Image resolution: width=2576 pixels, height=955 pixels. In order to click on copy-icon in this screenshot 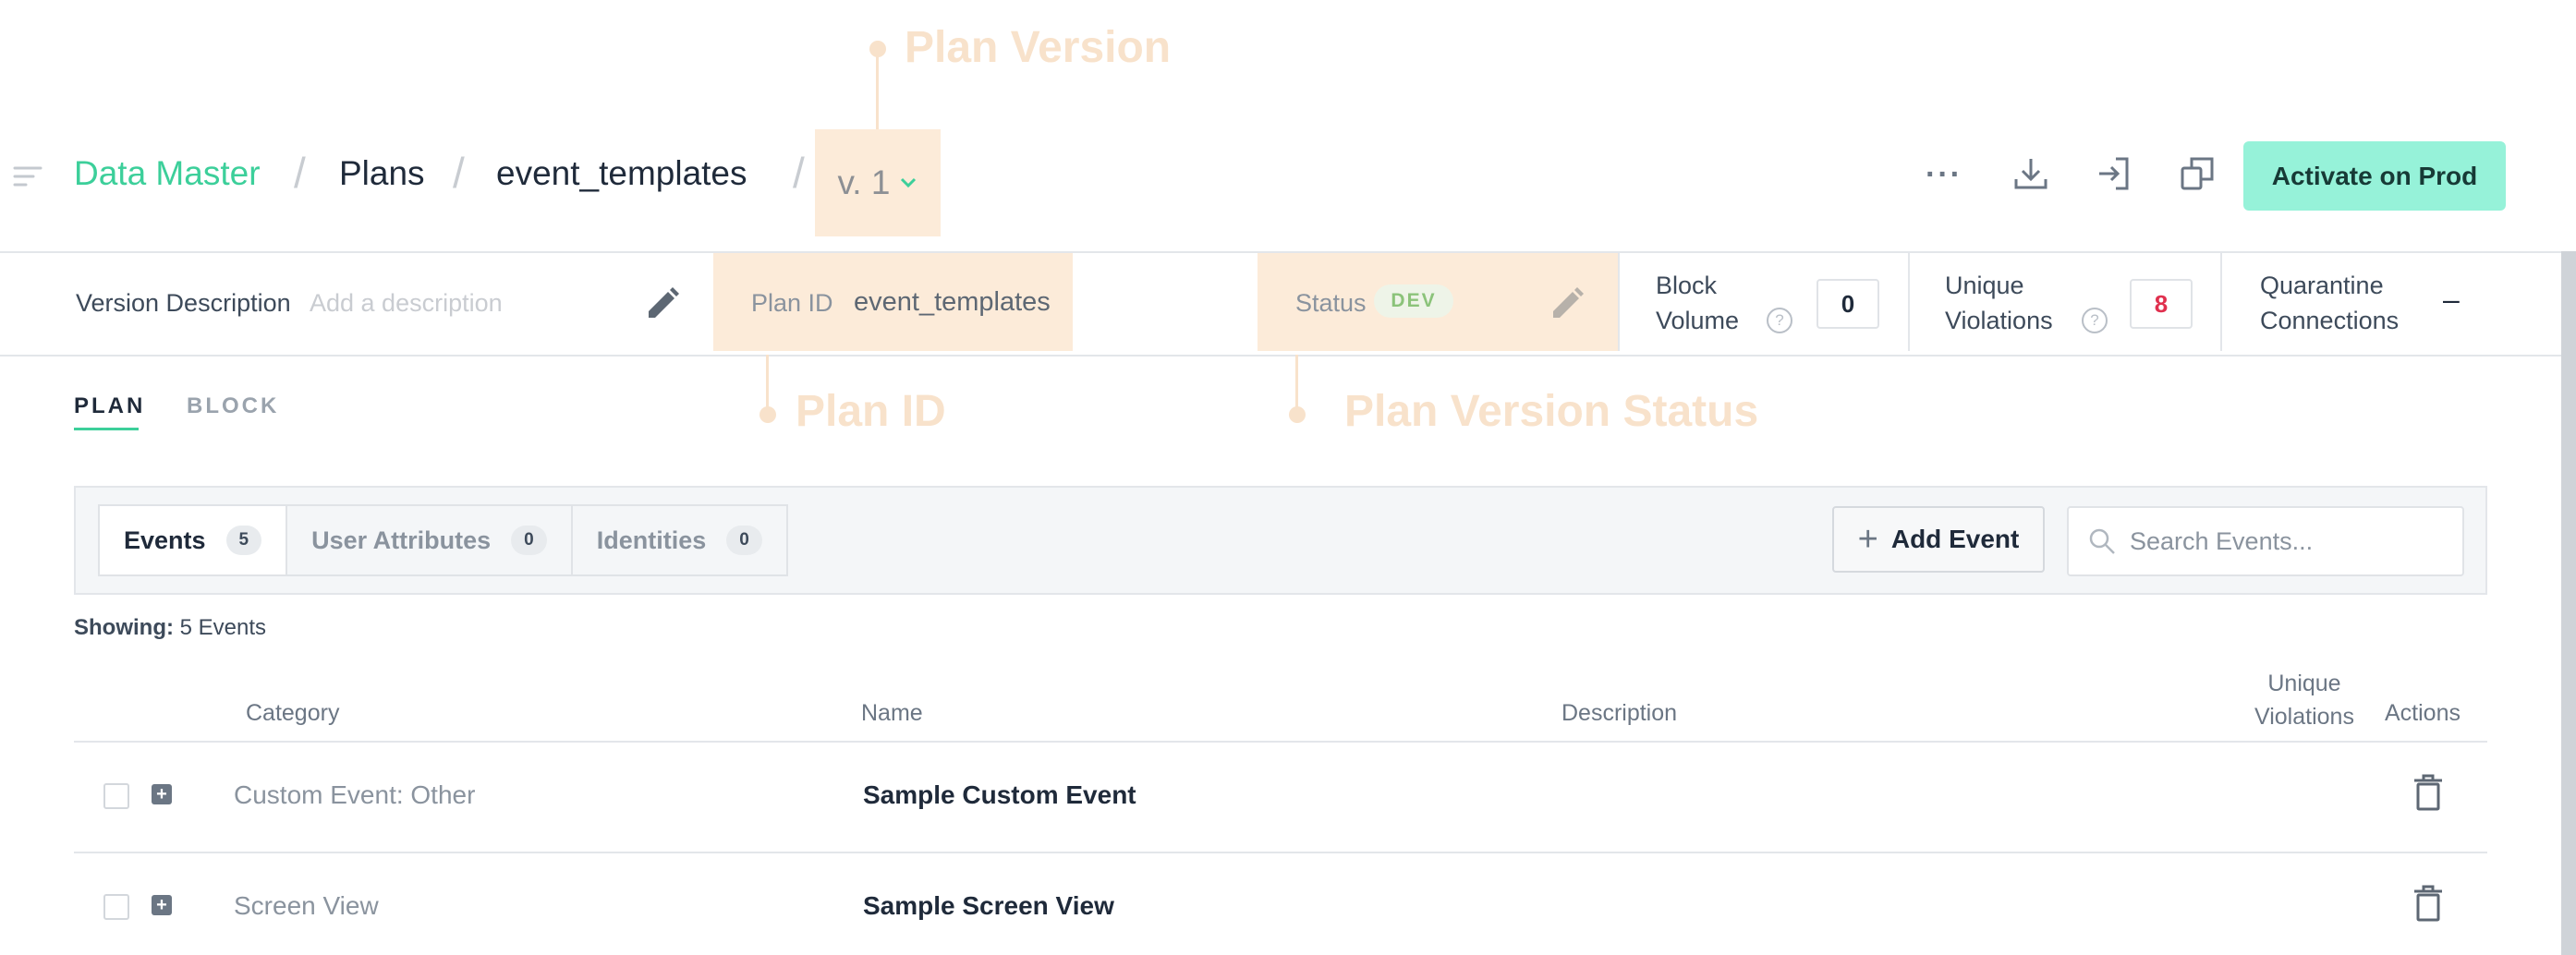, I will do `click(2197, 176)`.